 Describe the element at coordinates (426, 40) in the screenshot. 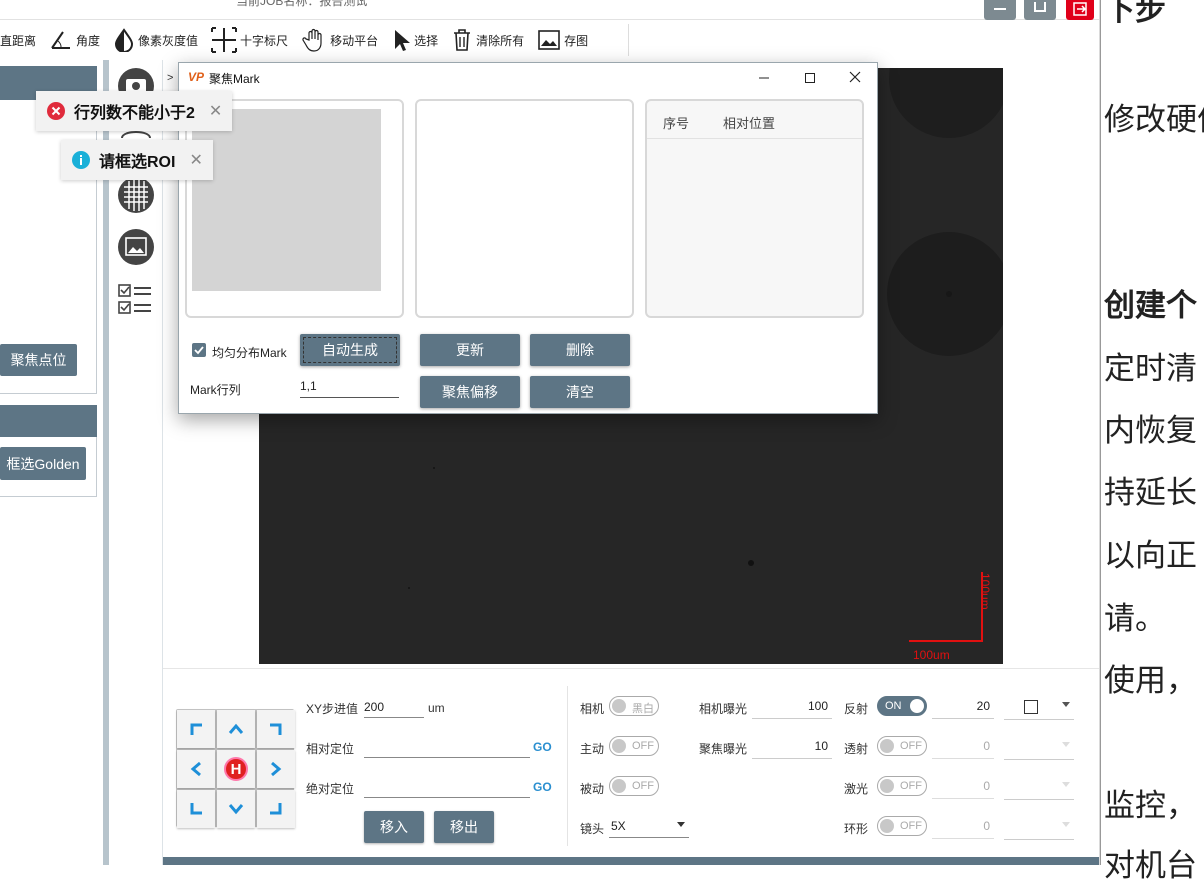

I see `tool-select-label: 选择` at that location.